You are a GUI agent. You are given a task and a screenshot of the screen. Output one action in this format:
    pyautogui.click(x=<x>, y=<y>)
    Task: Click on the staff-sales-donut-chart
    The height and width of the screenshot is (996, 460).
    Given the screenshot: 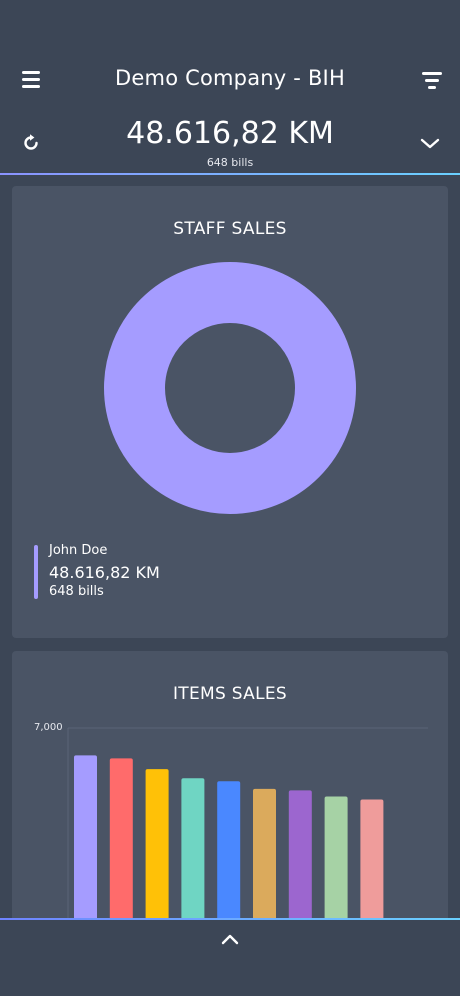 What is the action you would take?
    pyautogui.click(x=230, y=388)
    